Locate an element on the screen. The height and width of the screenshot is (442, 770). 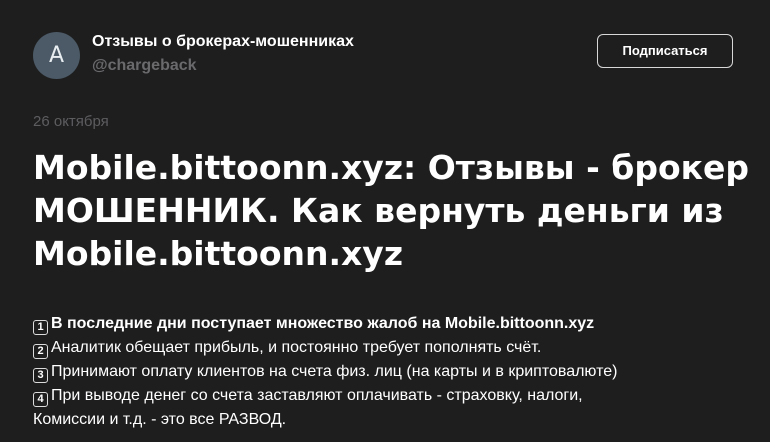
keycap-digit-two-icon: 2 is located at coordinates (40, 351).